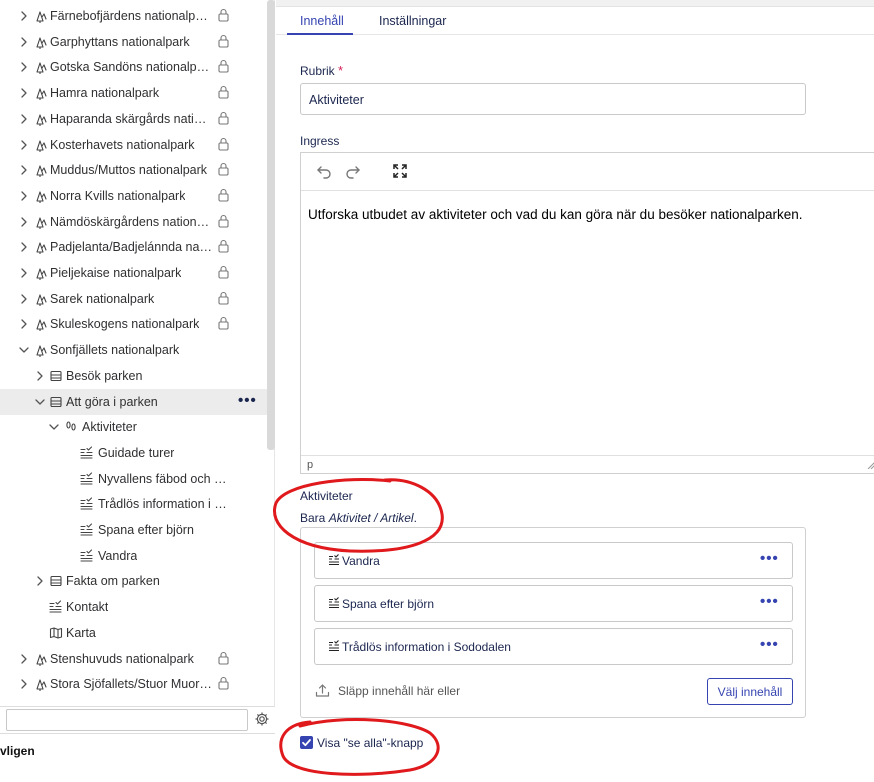 The width and height of the screenshot is (874, 782). What do you see at coordinates (553, 560) in the screenshot?
I see `picked-item-card: Vandra •••` at bounding box center [553, 560].